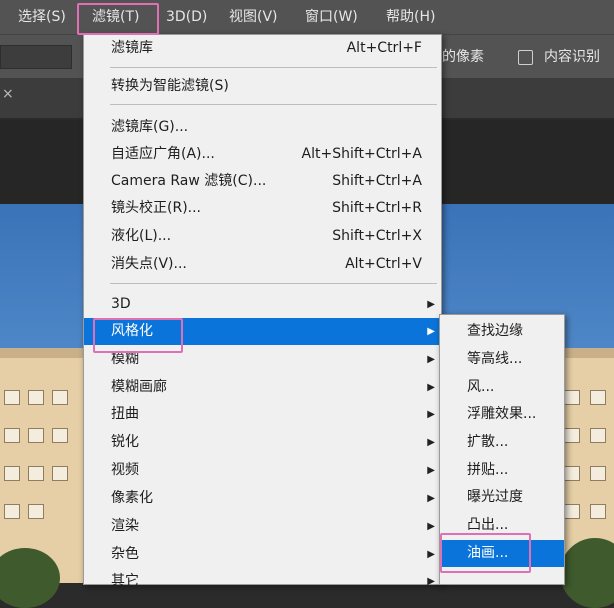 This screenshot has width=614, height=608. I want to click on menu-item-label: 模糊画廊, so click(139, 387).